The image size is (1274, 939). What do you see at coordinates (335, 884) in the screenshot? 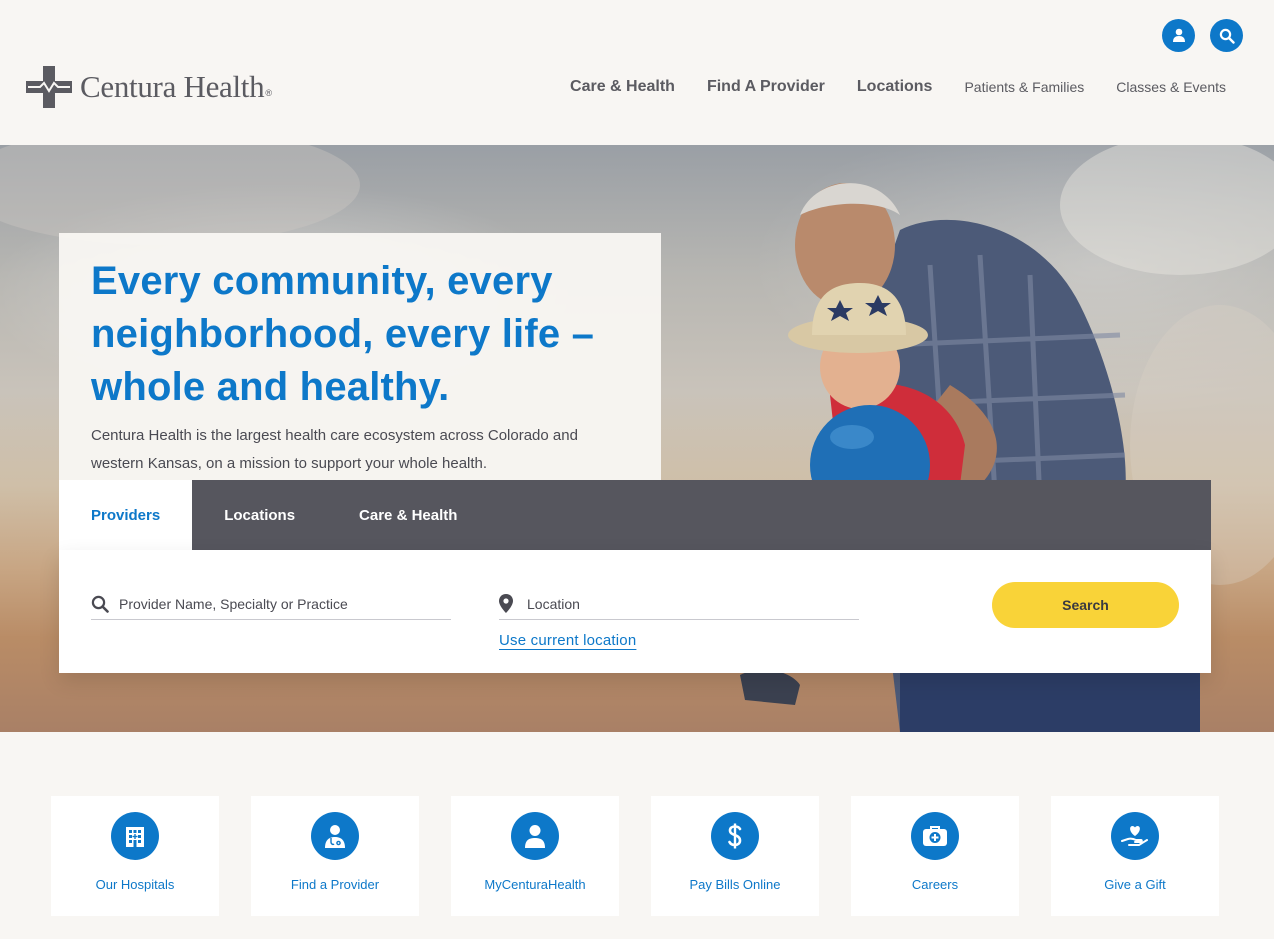
I see `quick-link-label: Find a Provider` at bounding box center [335, 884].